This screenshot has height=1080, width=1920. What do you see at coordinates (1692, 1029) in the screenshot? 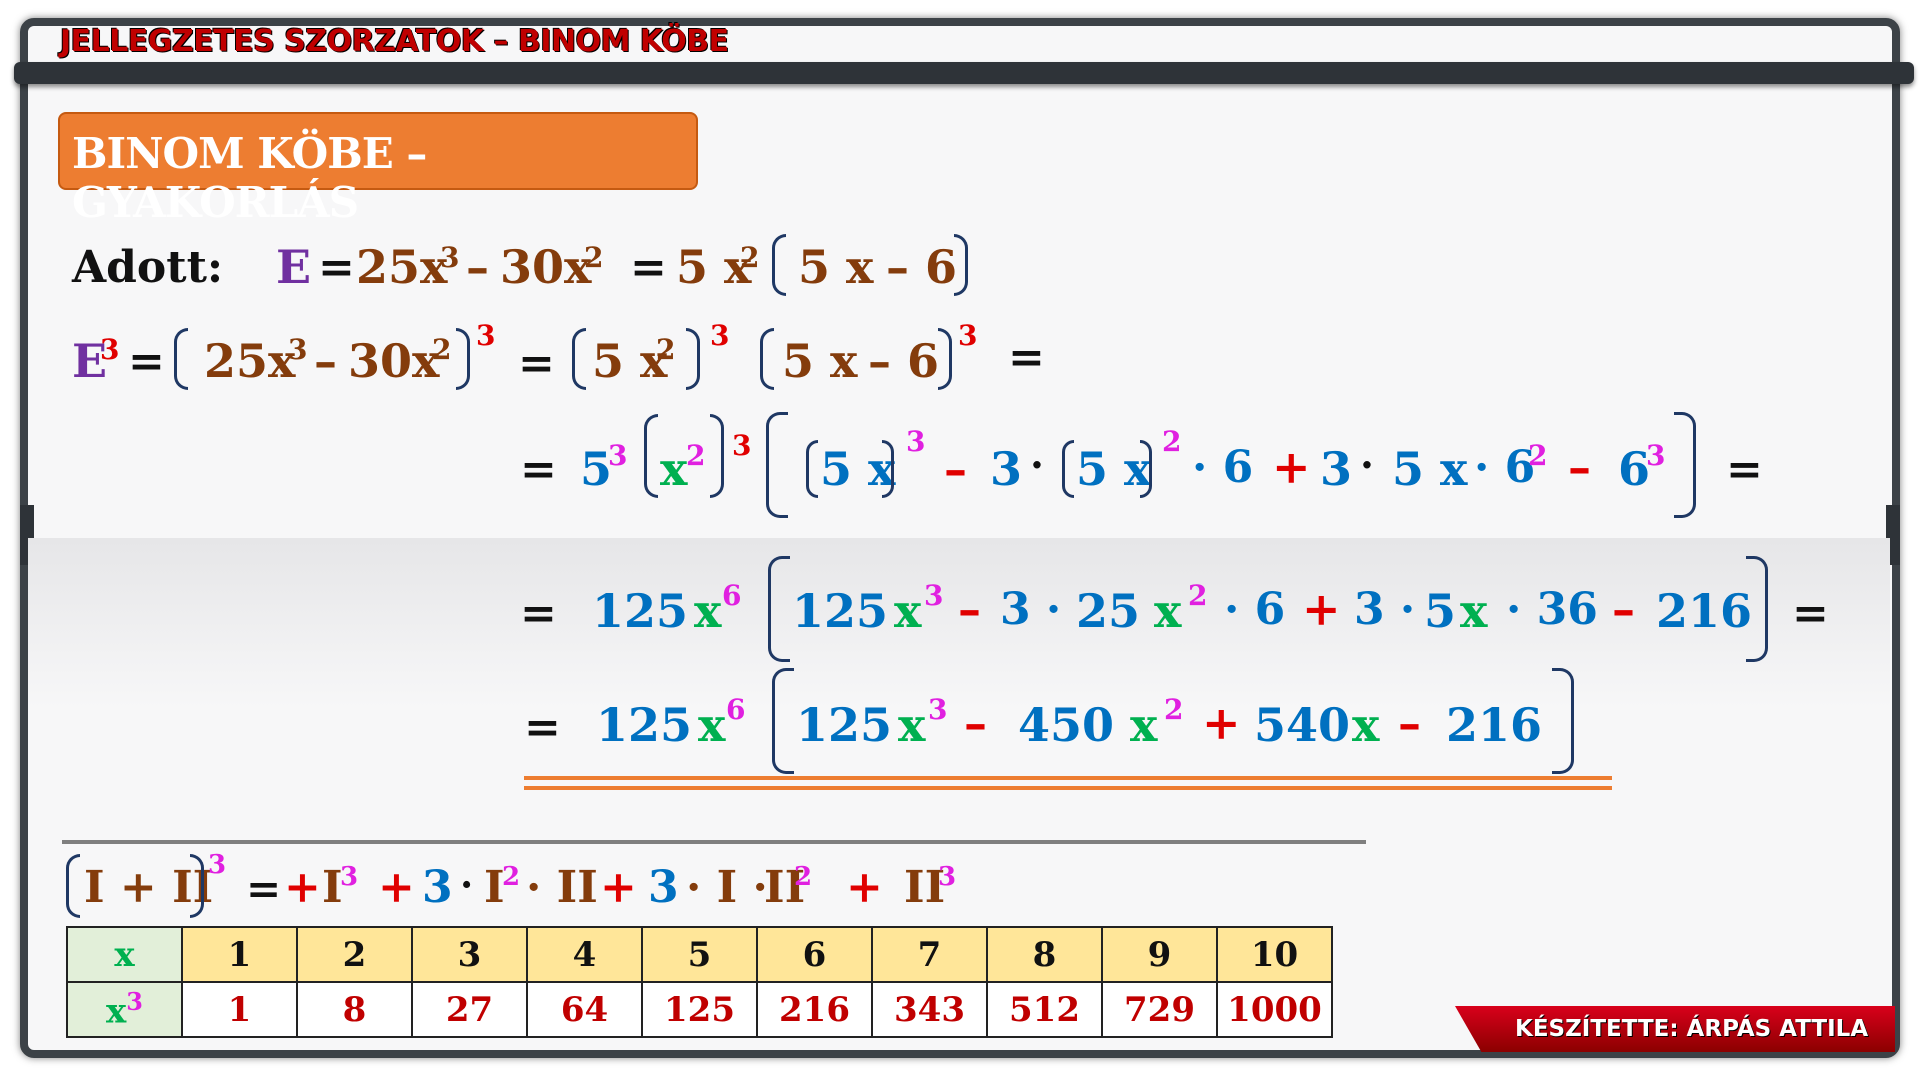
I see `author-credit: KÉSZÍTETTE: ÁRPÁS ATTILA` at bounding box center [1692, 1029].